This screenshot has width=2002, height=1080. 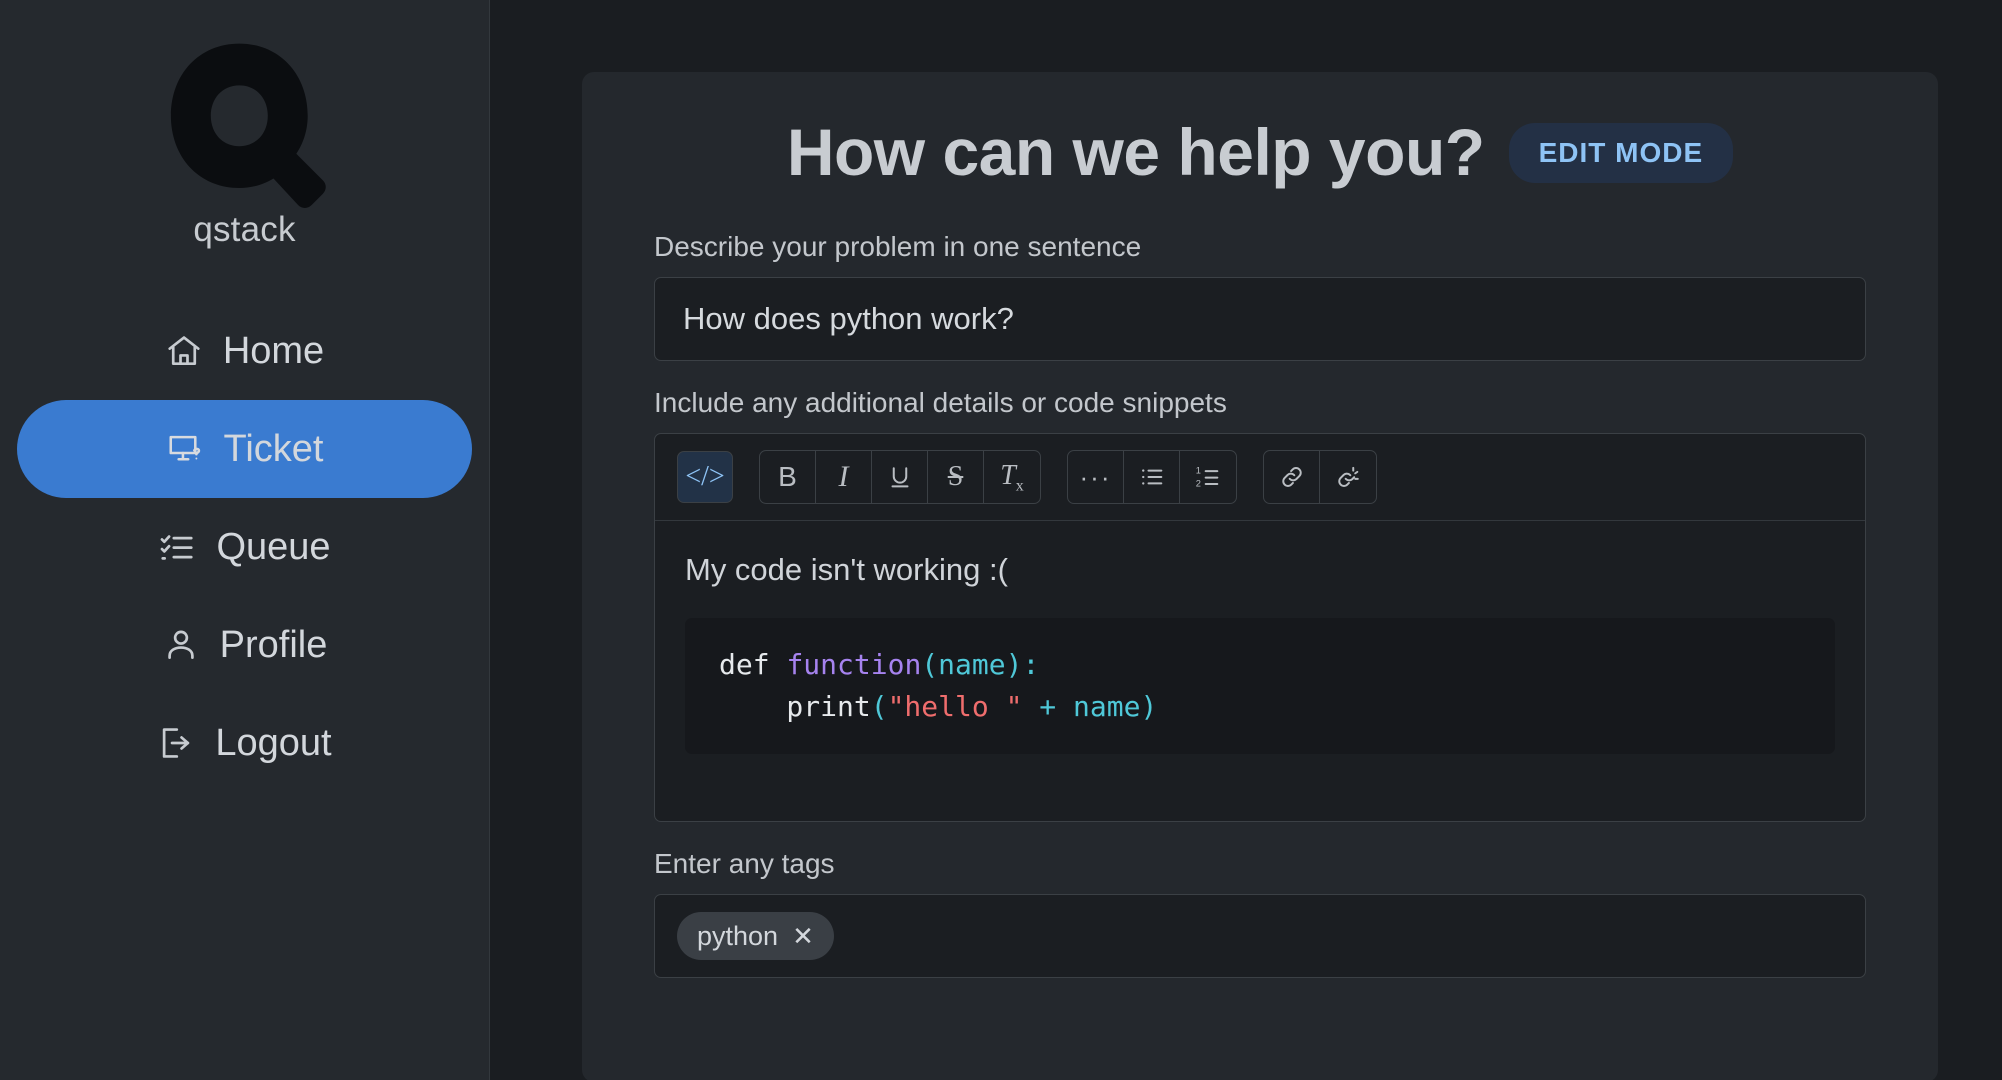 I want to click on sidebar-item-label: Logout, so click(x=273, y=743).